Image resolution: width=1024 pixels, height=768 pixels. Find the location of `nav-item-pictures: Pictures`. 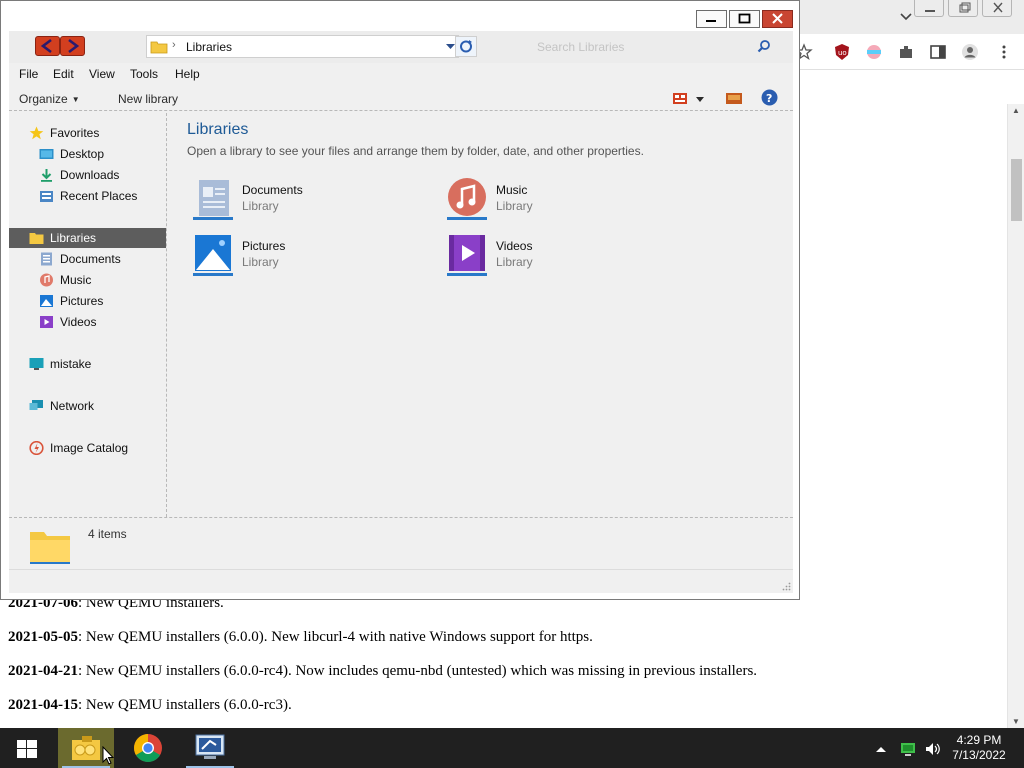

nav-item-pictures: Pictures is located at coordinates (87, 301).